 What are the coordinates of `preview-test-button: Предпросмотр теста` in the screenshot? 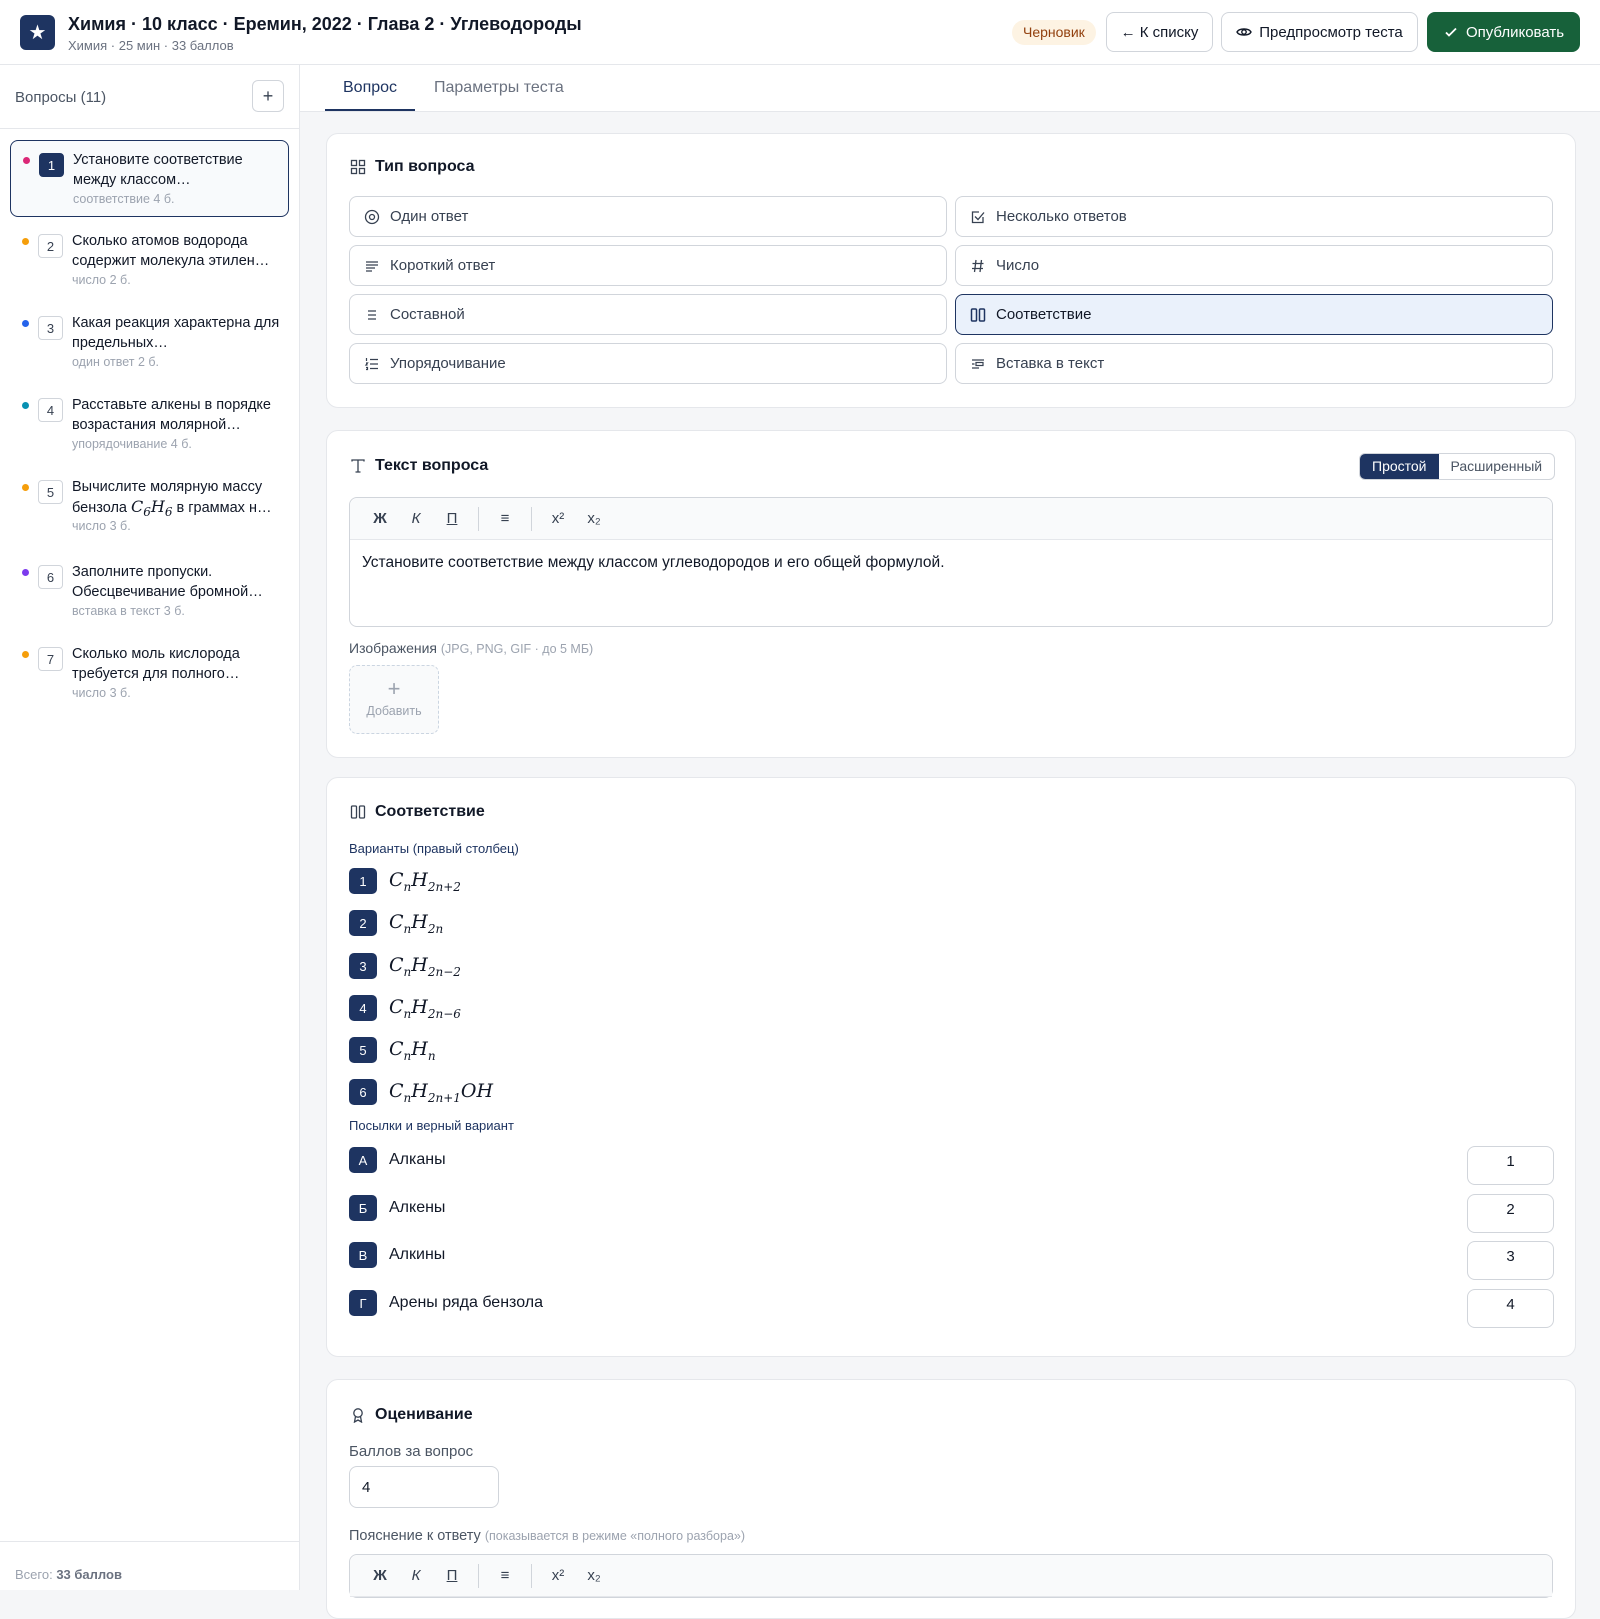 It's located at (1319, 32).